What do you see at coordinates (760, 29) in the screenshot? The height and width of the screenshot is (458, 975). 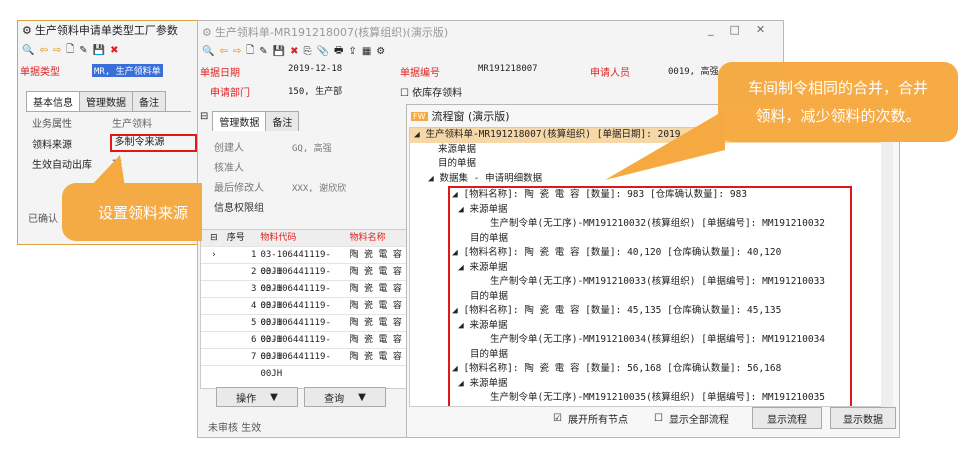 I see `close-button: ✕` at bounding box center [760, 29].